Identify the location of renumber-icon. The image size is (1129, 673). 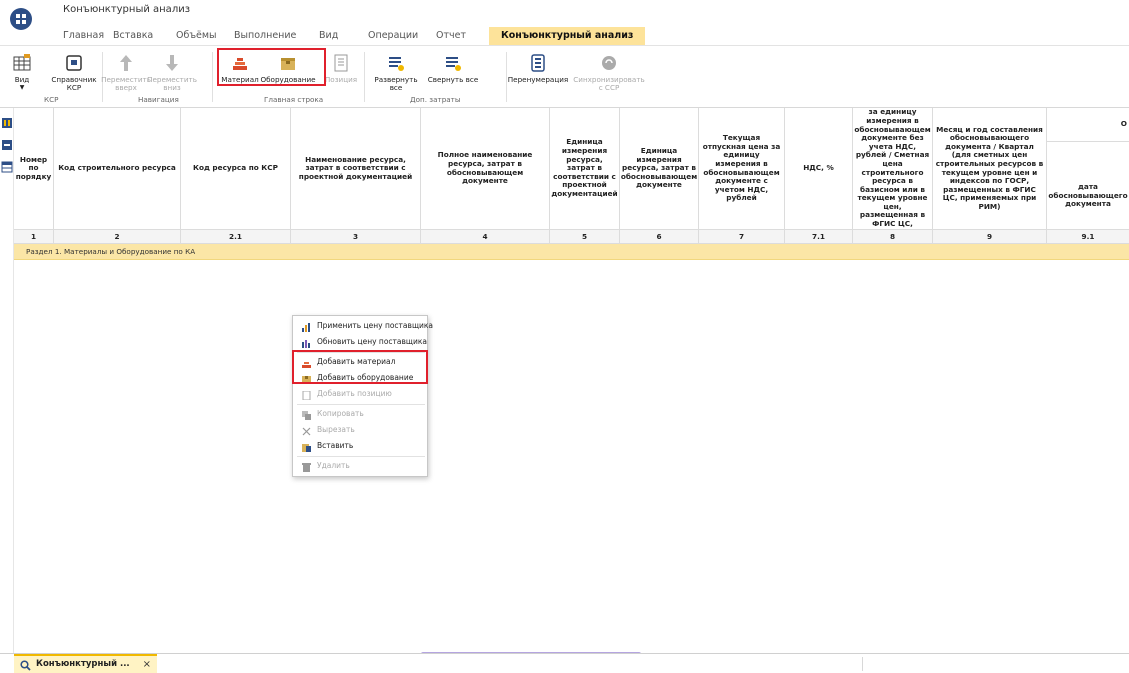
(538, 63).